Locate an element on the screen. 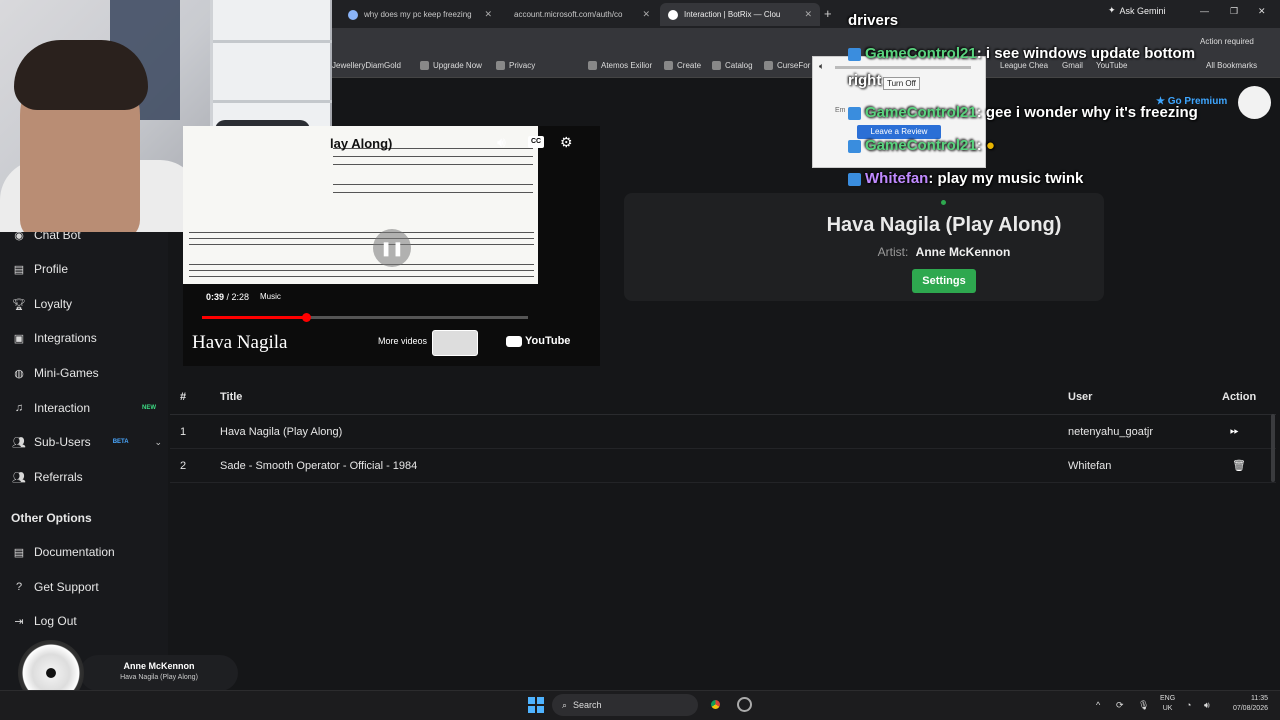  new-tab-icon: + is located at coordinates (828, 13).